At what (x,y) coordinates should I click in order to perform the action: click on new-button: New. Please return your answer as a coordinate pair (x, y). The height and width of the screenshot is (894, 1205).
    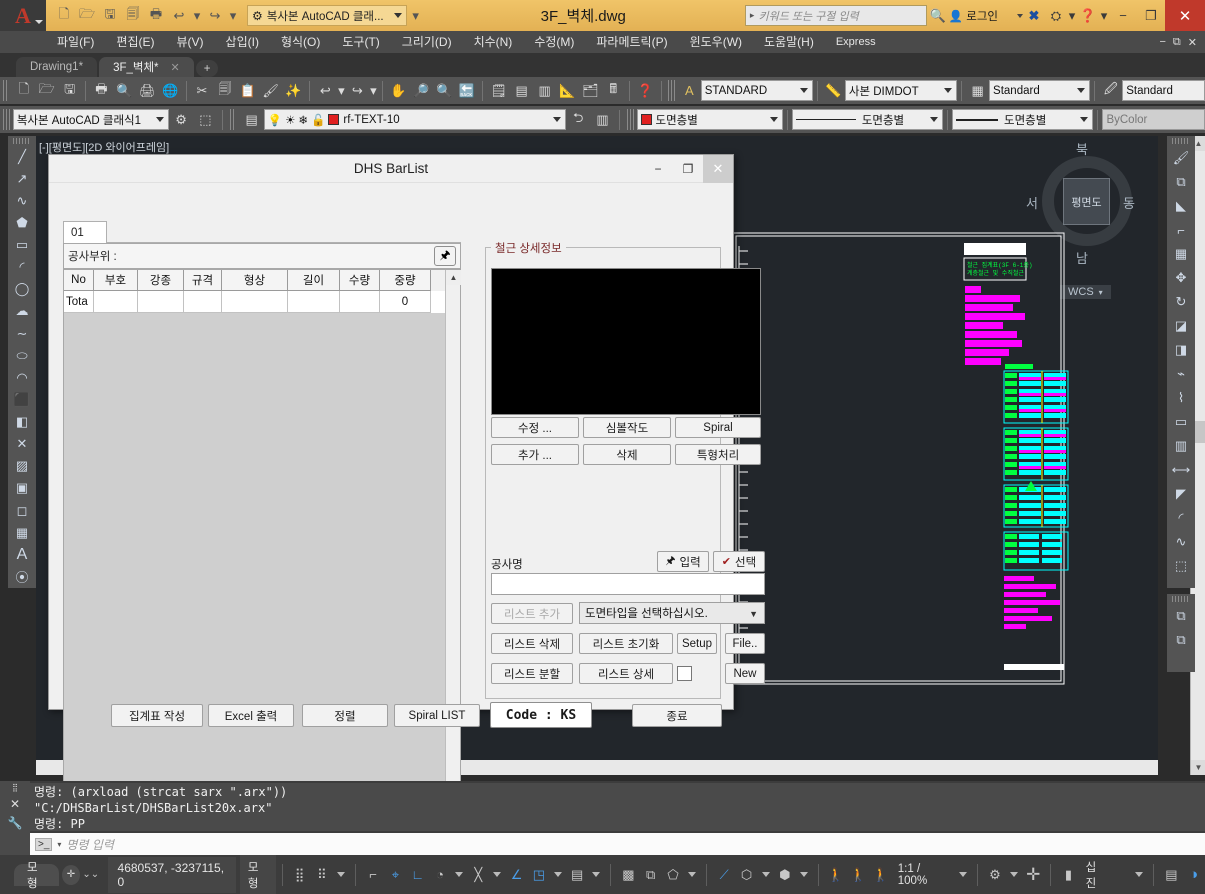
    Looking at the image, I should click on (745, 673).